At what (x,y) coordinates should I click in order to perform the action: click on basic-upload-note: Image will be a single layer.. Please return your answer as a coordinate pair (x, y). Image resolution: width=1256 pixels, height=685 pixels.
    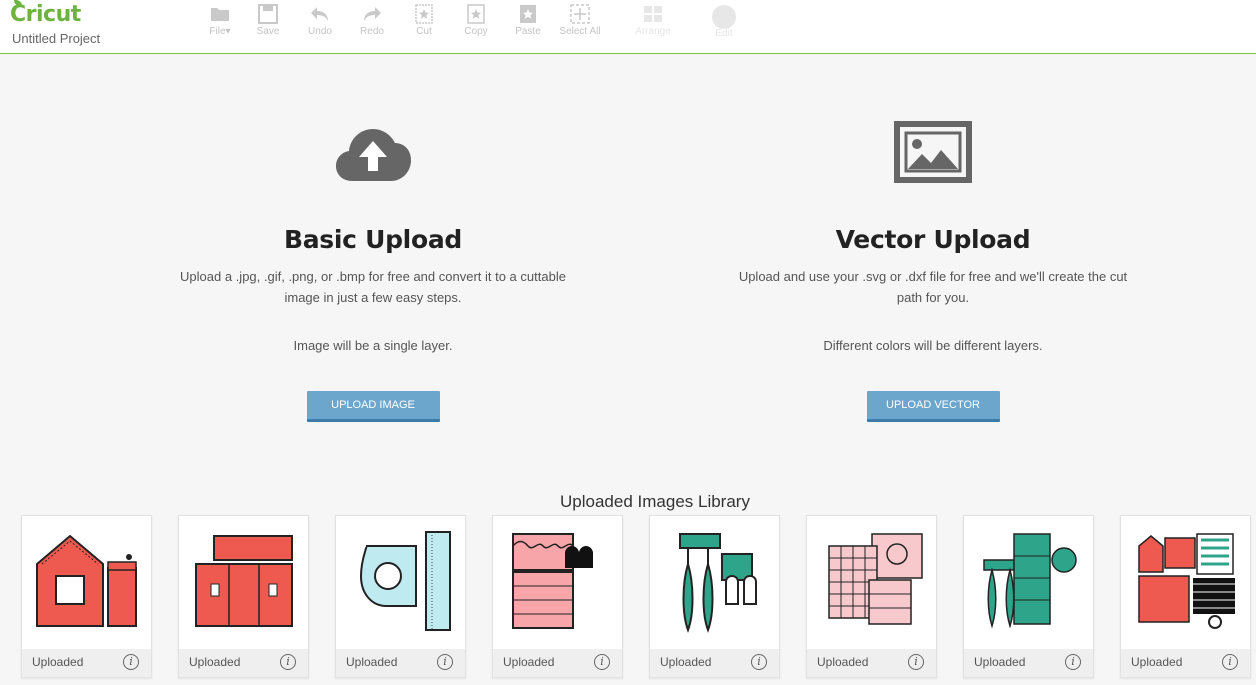
    Looking at the image, I should click on (373, 345).